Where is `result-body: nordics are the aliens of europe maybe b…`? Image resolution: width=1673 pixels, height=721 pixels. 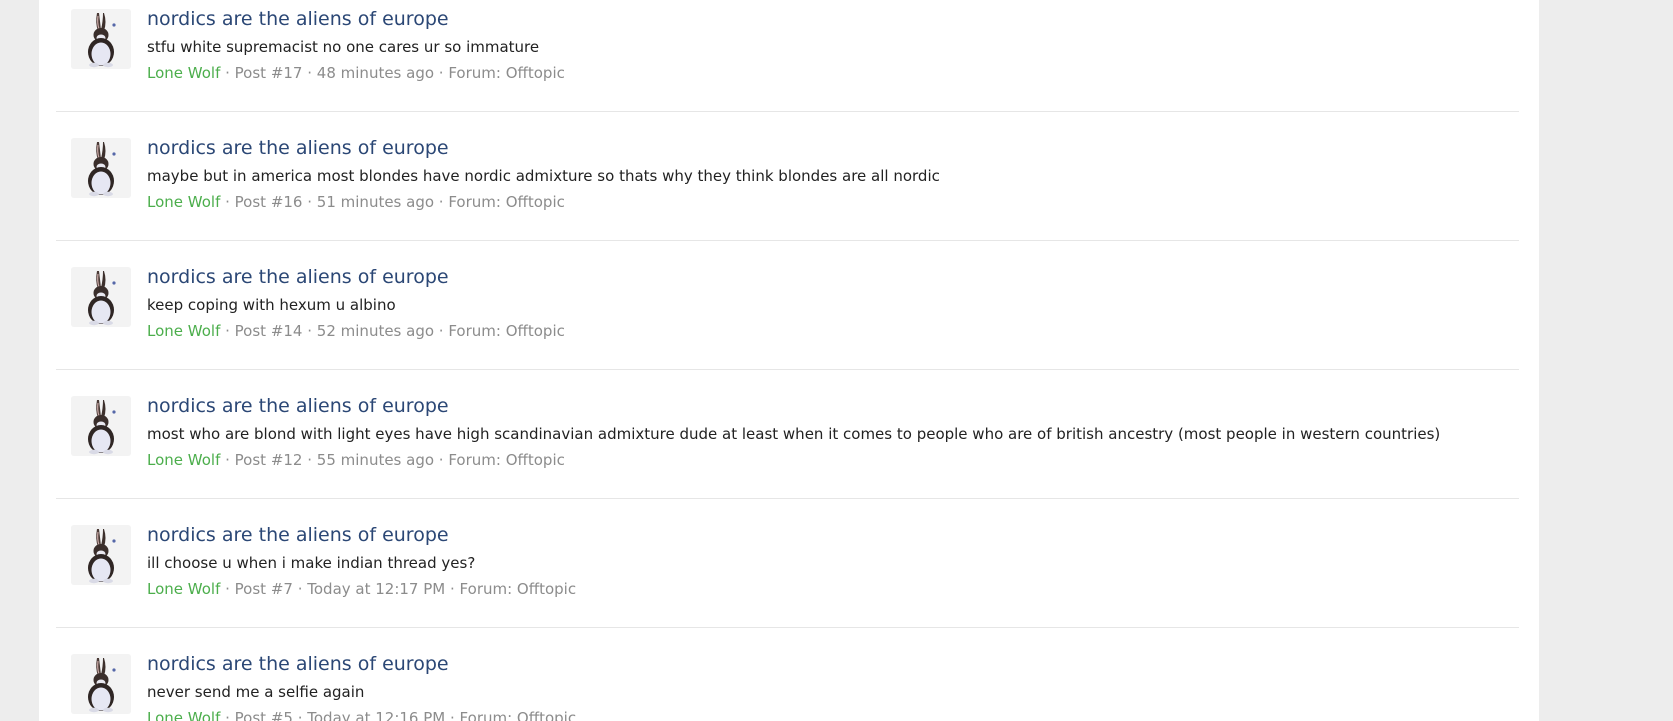 result-body: nordics are the aliens of europe maybe b… is located at coordinates (828, 174).